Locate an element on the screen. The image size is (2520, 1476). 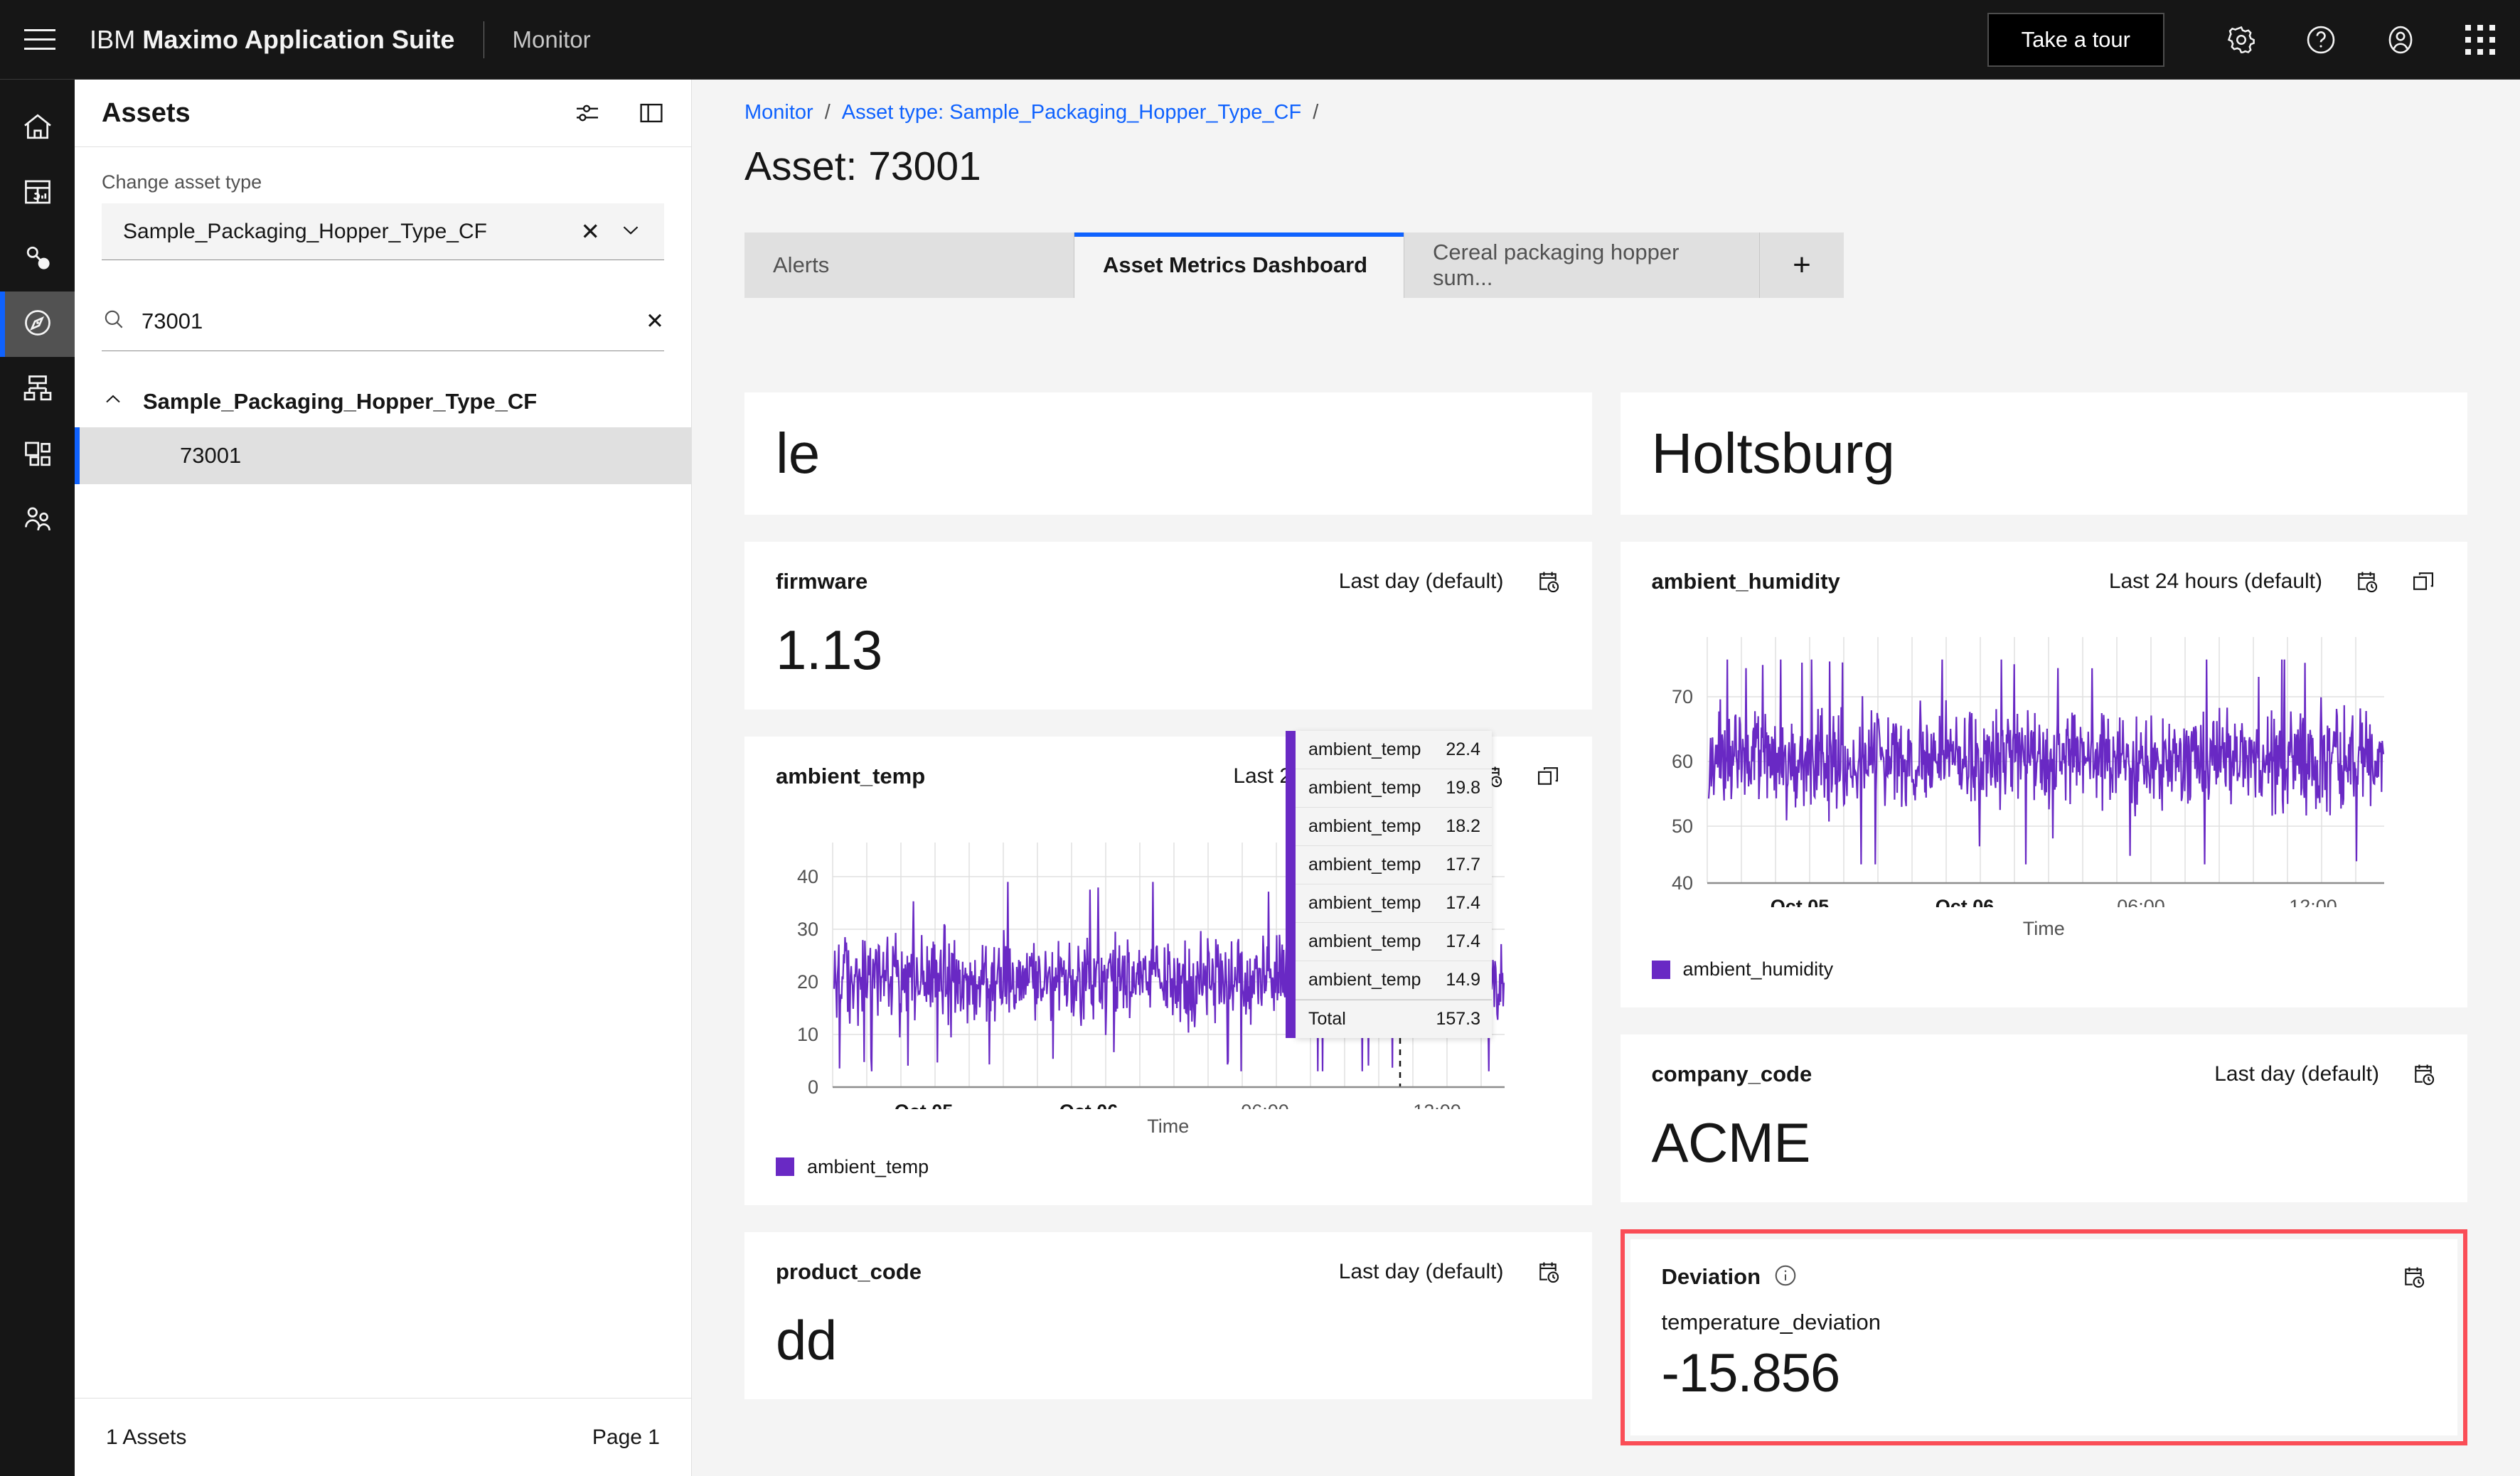
page-indicator: Page 1 is located at coordinates (626, 1437).